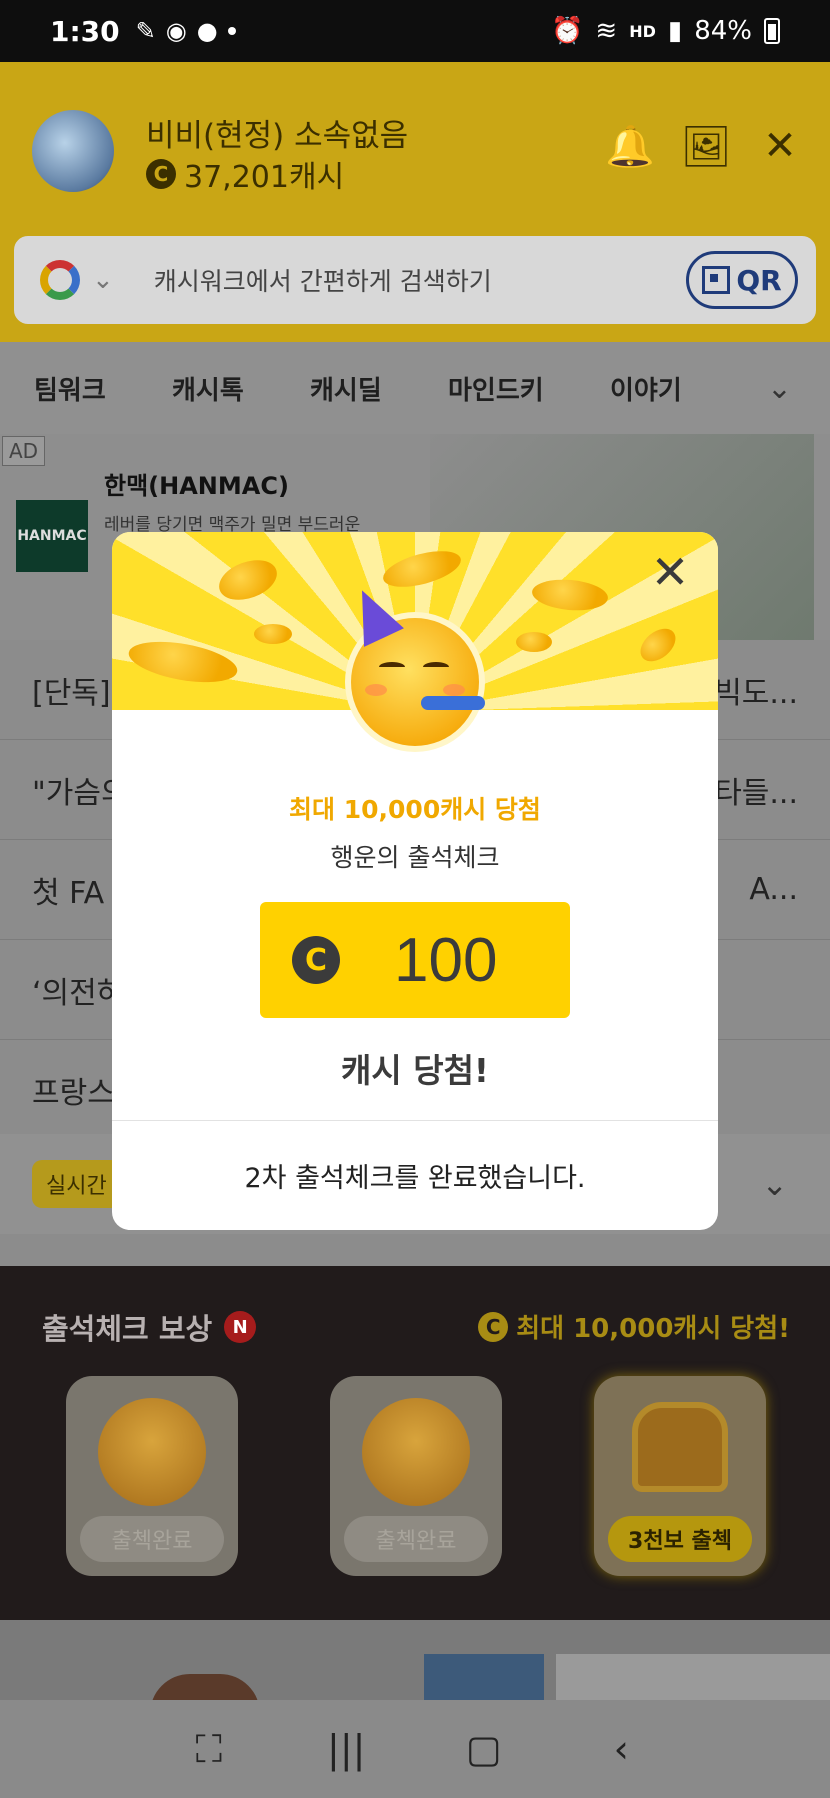 The width and height of the screenshot is (830, 1798). What do you see at coordinates (665, 31) in the screenshot?
I see `system-icons: ⏰ ≋ HD ▮ 84%` at bounding box center [665, 31].